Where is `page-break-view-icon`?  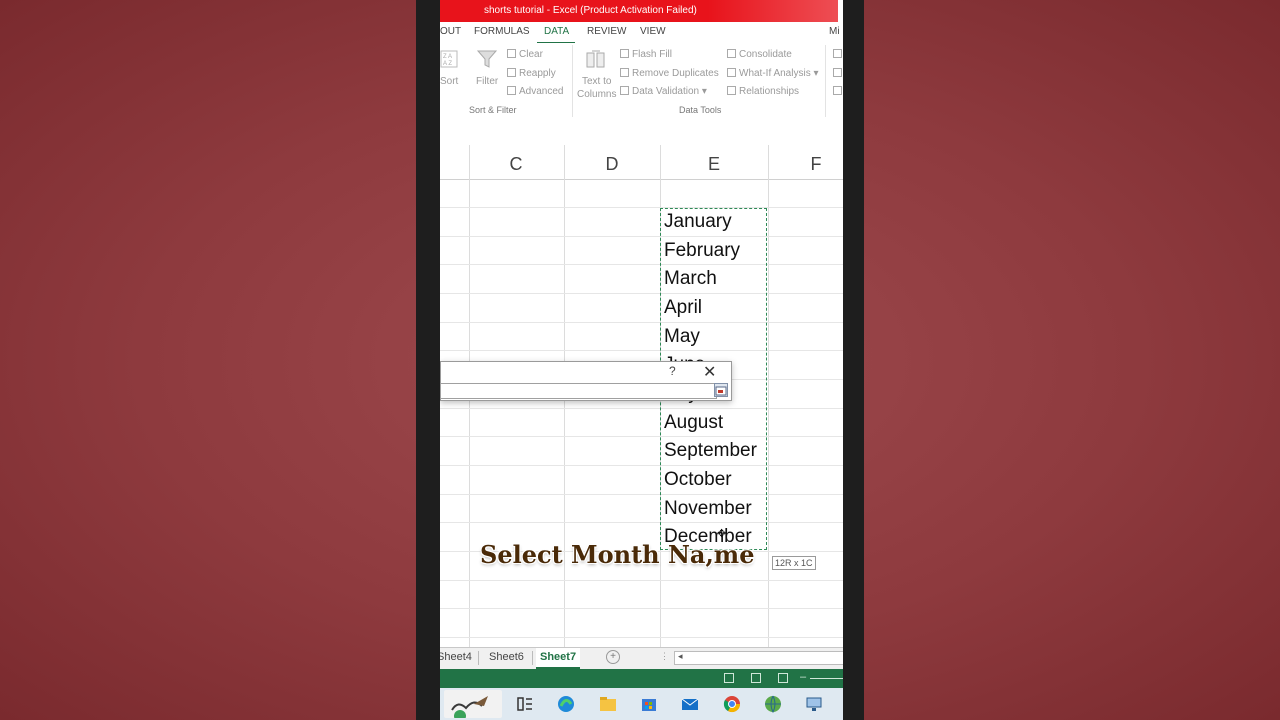 page-break-view-icon is located at coordinates (783, 678).